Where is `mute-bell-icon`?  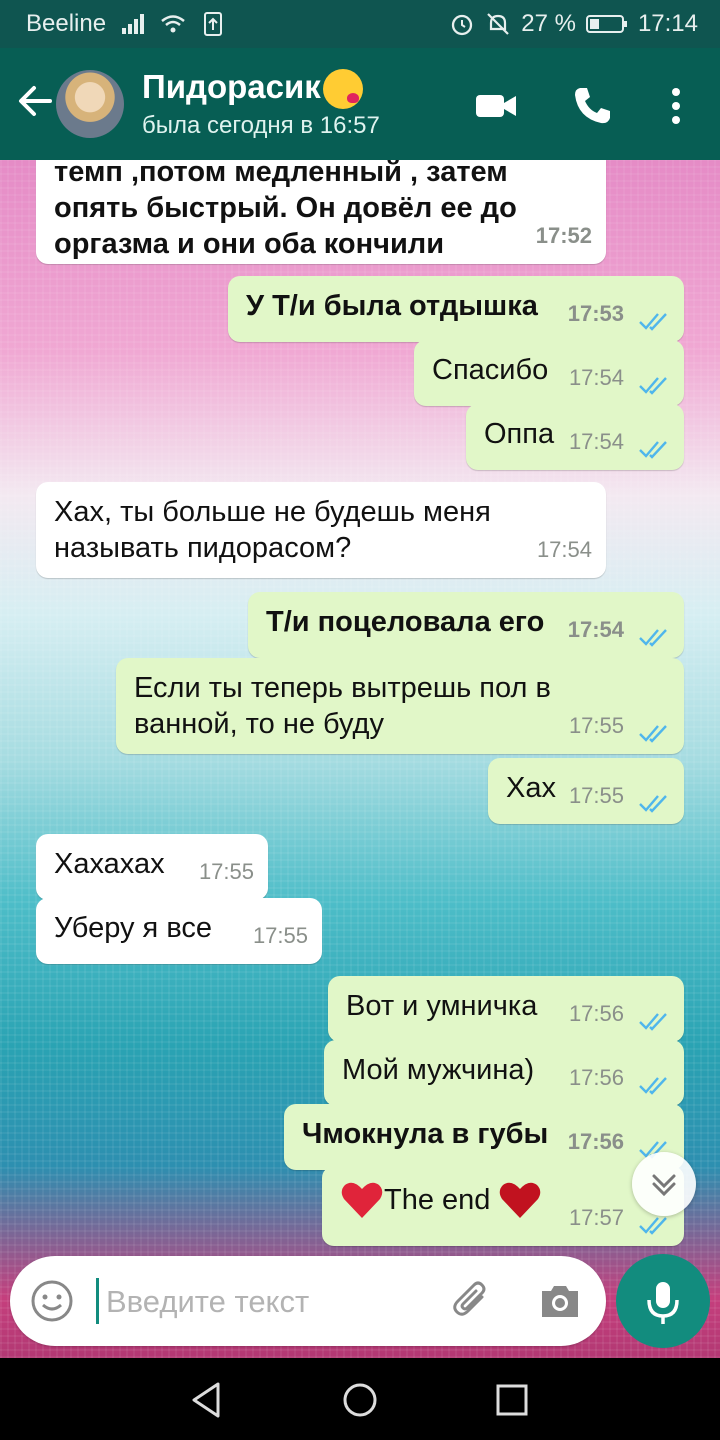
mute-bell-icon is located at coordinates (498, 24).